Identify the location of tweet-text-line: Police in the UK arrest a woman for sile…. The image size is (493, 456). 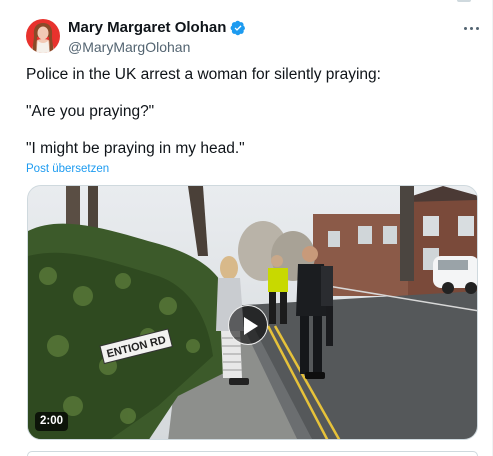
(203, 74).